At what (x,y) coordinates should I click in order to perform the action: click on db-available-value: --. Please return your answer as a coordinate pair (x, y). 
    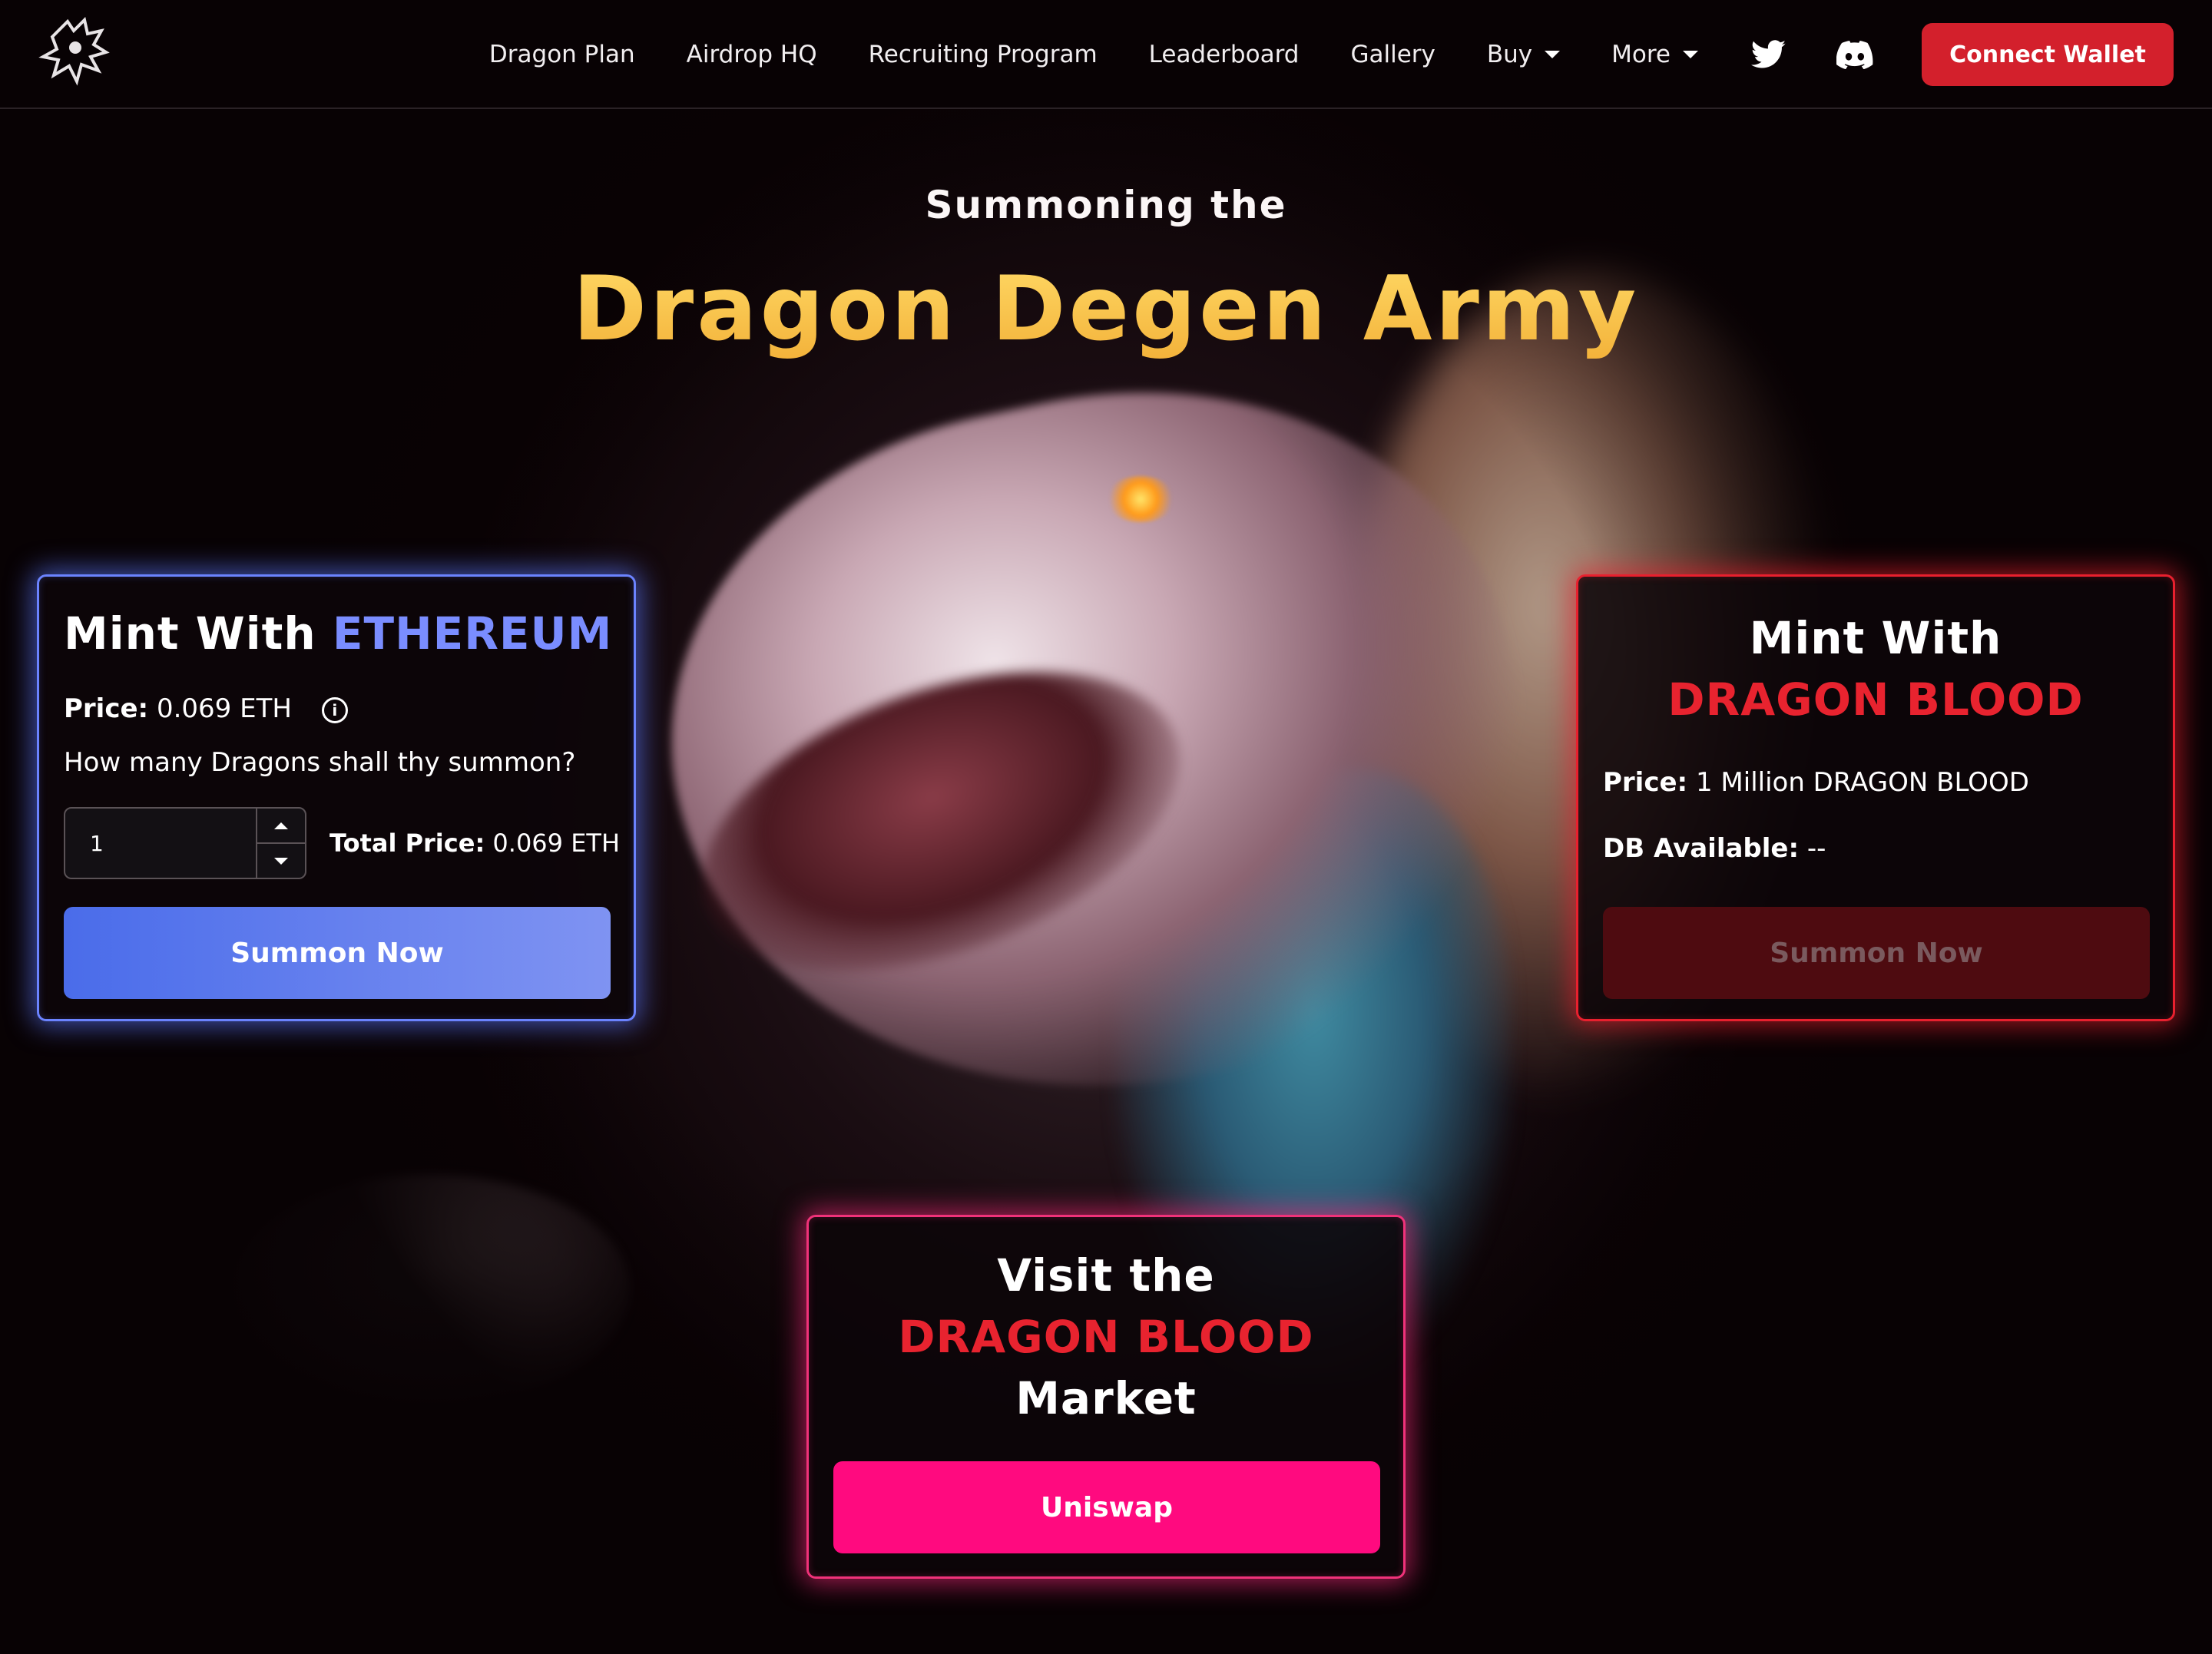
    Looking at the image, I should click on (1816, 848).